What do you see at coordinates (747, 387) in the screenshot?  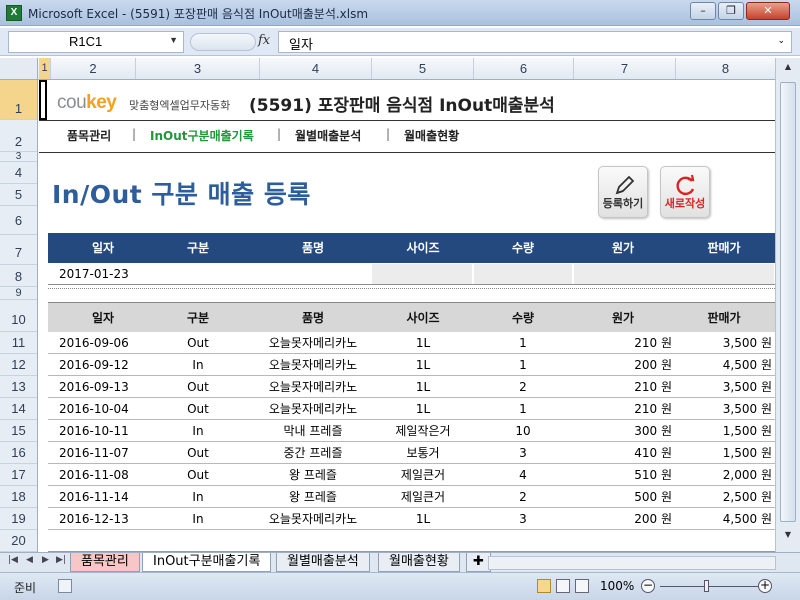 I see `cell-price: 3,500 원` at bounding box center [747, 387].